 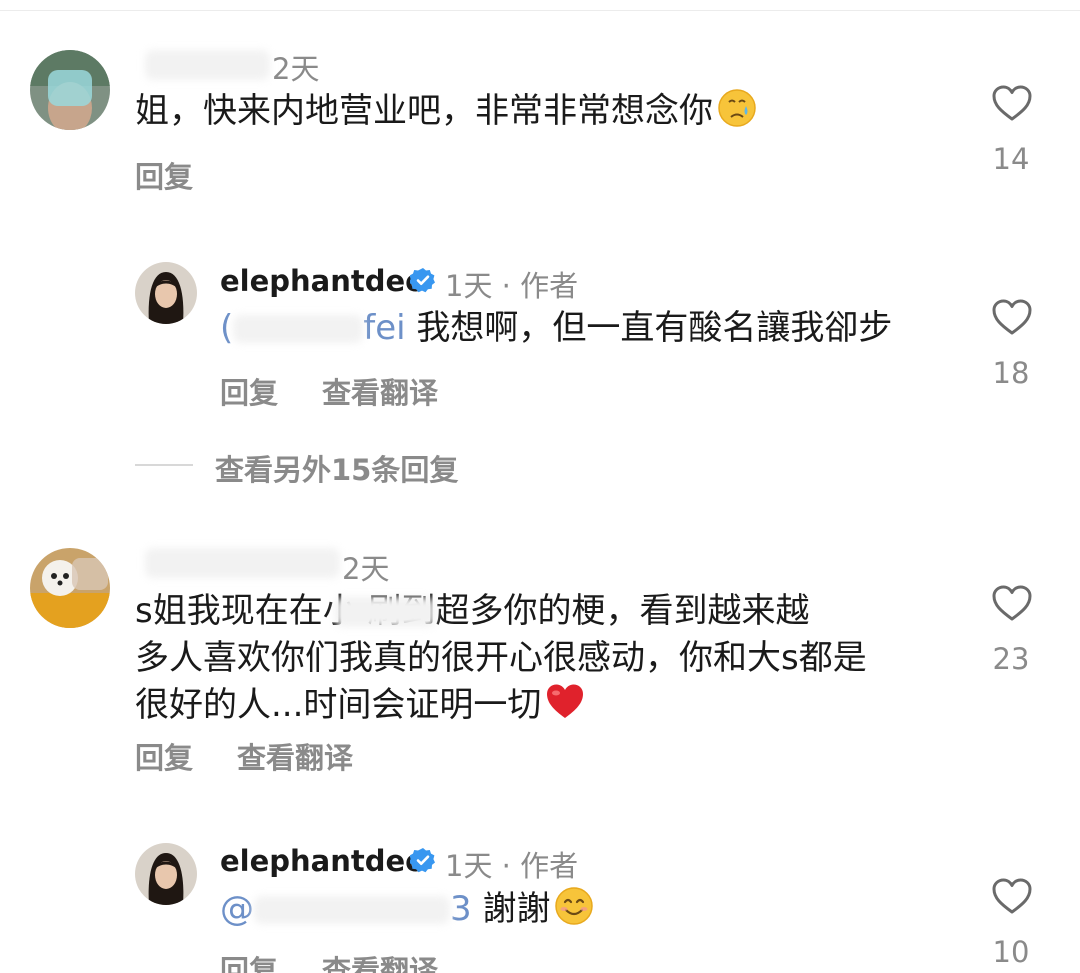 I want to click on reply-text-body: 我想啊，但一直有酸名讓我卻步, so click(x=649, y=328).